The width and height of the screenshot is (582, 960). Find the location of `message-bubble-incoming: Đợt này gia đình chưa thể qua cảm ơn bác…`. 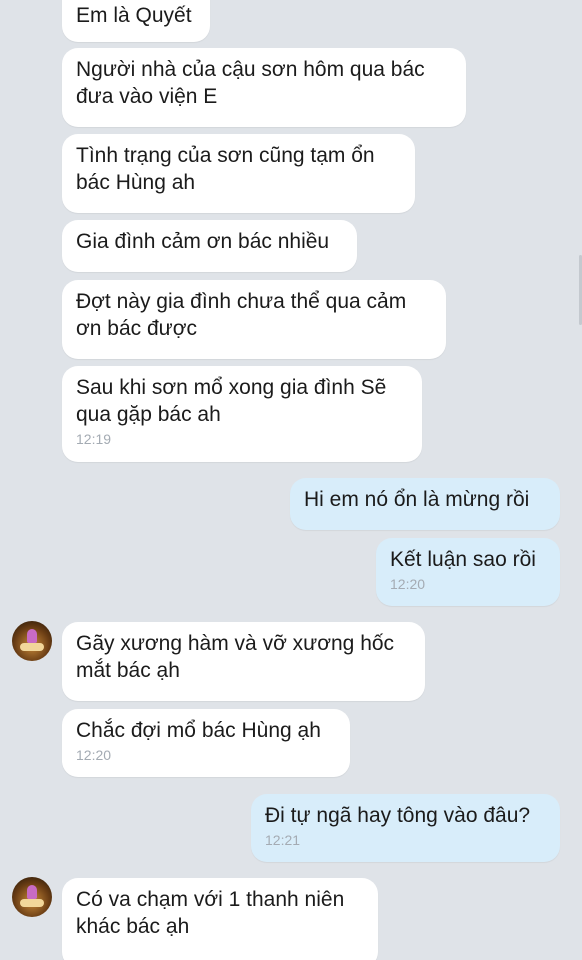

message-bubble-incoming: Đợt này gia đình chưa thể qua cảm ơn bác… is located at coordinates (254, 319).